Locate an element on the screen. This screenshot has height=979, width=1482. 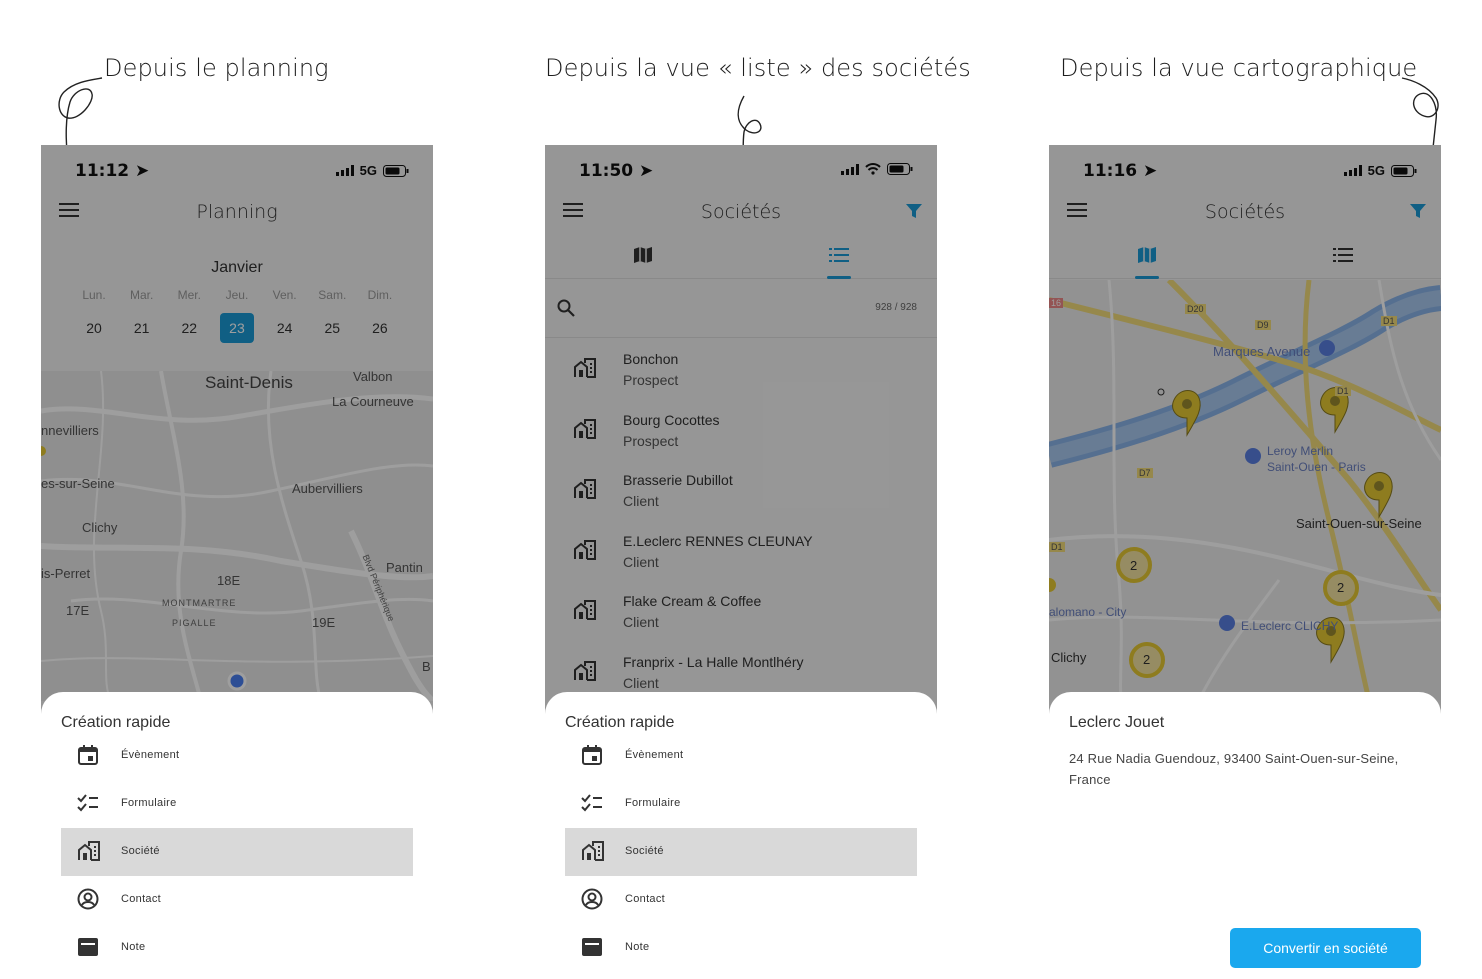
search-icon is located at coordinates (566, 308).